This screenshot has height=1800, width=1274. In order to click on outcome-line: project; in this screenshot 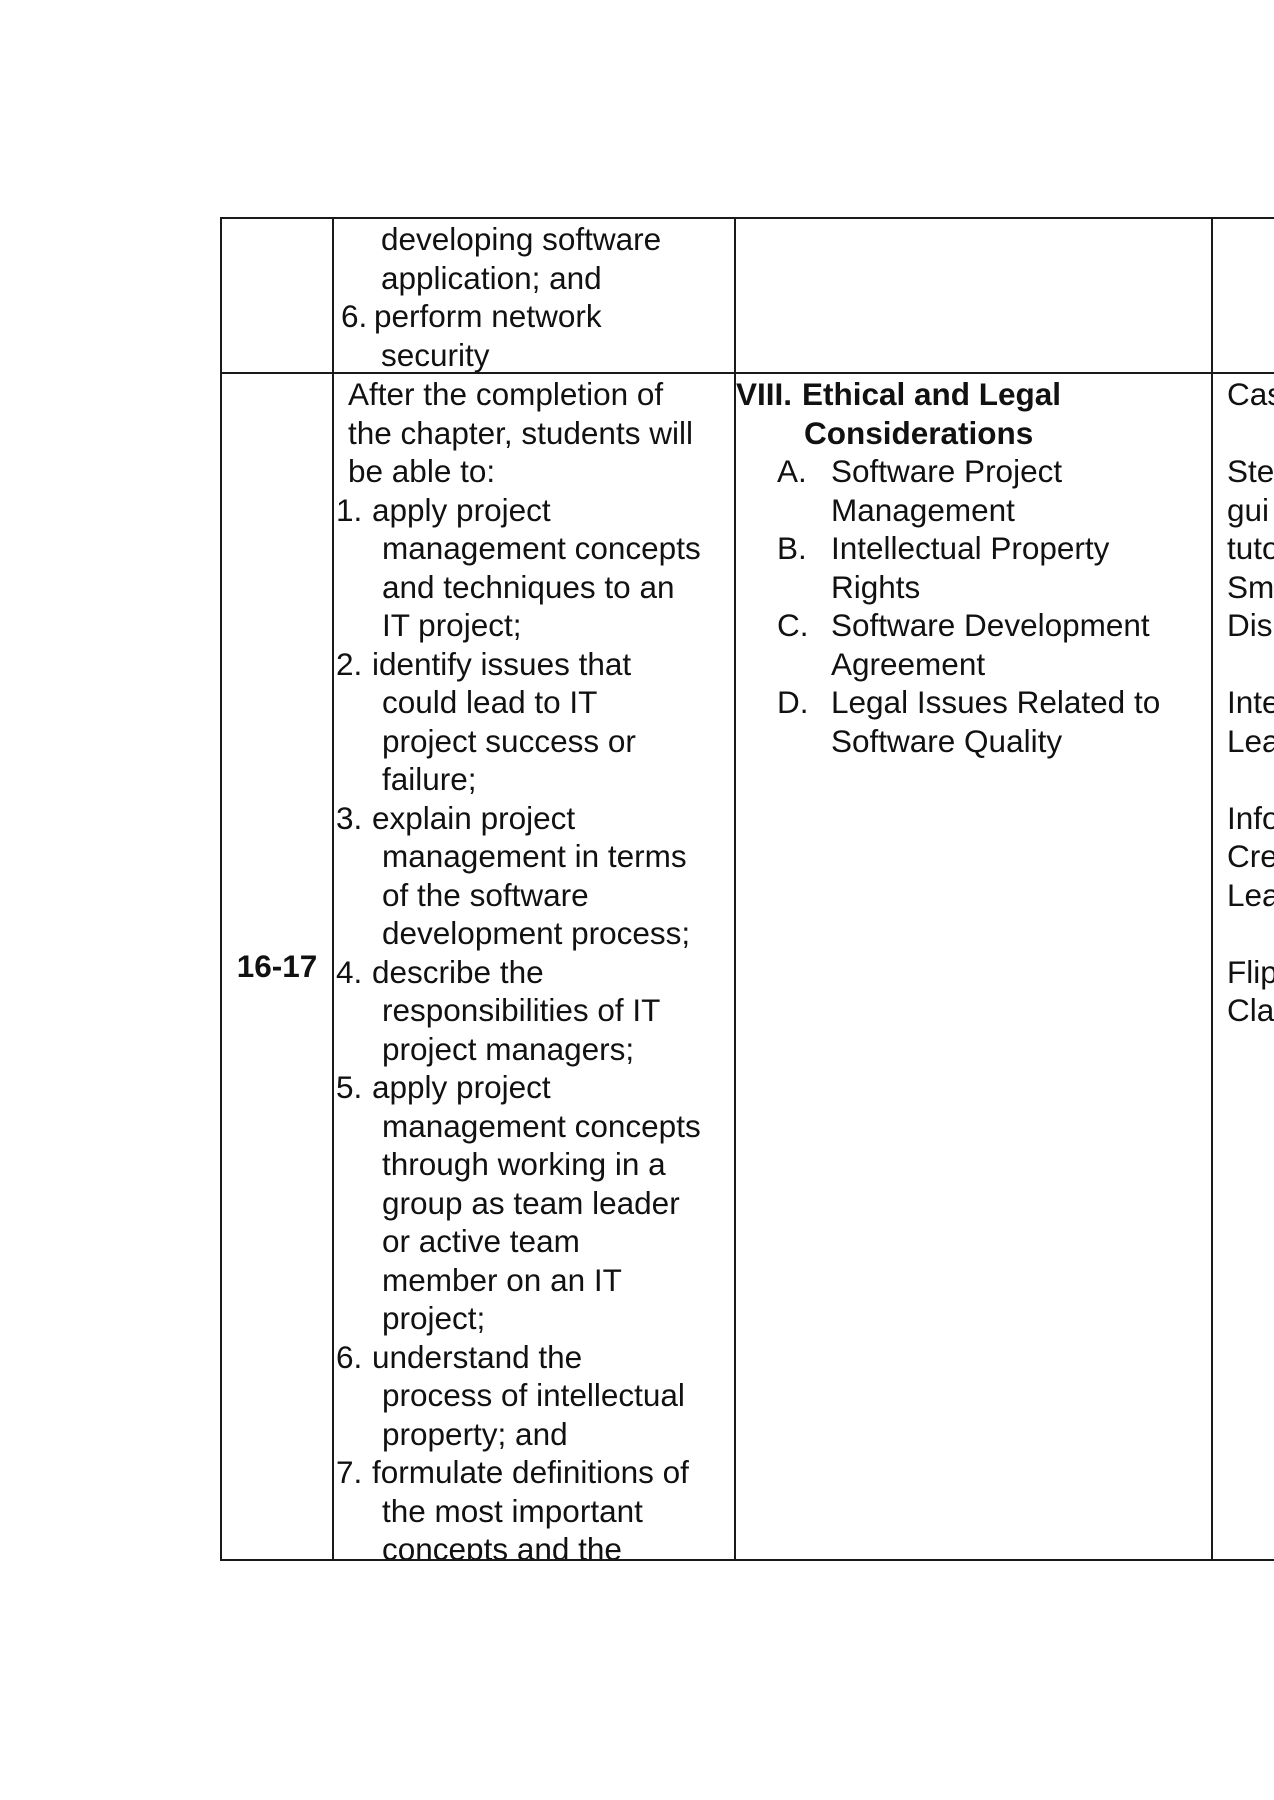, I will do `click(434, 1318)`.